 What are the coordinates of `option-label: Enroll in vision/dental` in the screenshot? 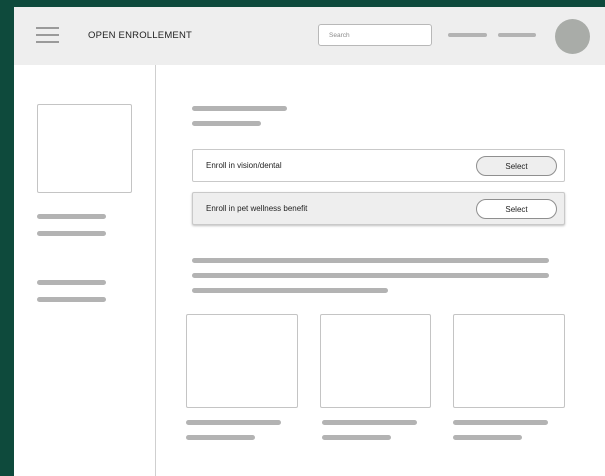 It's located at (244, 165).